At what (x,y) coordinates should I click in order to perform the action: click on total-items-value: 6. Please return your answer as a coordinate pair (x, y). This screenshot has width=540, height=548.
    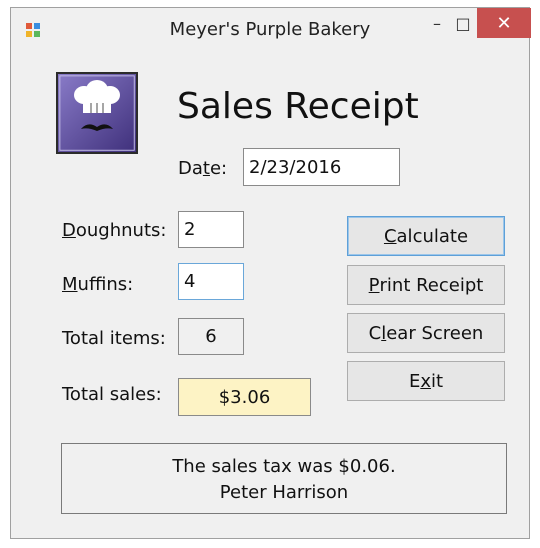
    Looking at the image, I should click on (211, 336).